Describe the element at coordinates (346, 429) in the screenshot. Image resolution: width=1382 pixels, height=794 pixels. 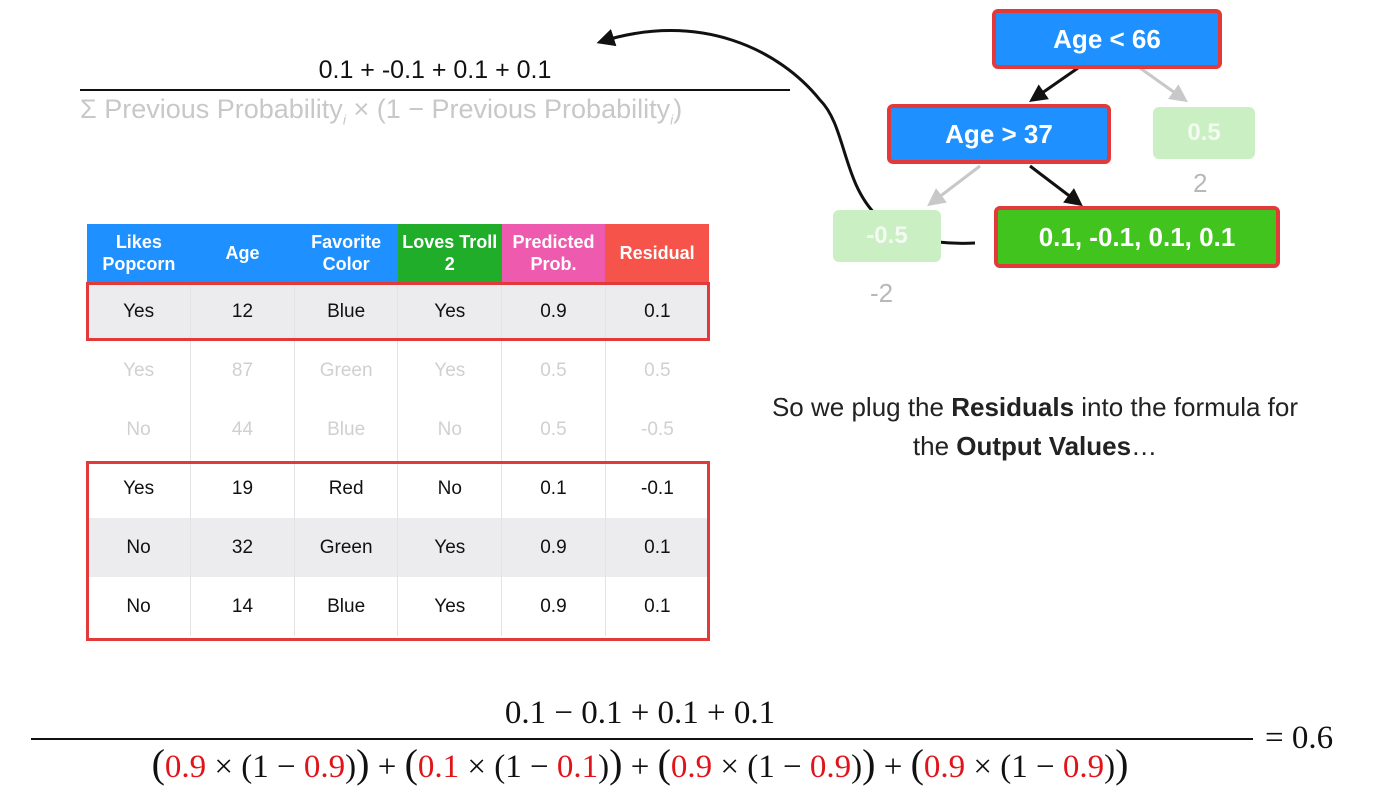
I see `cell: Blue` at that location.